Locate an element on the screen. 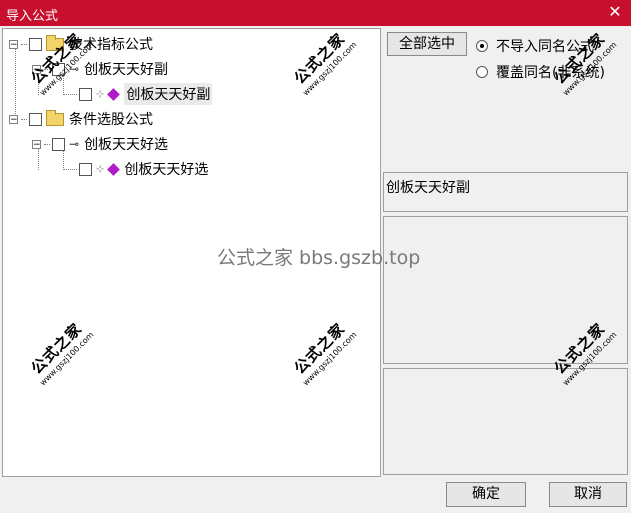 This screenshot has height=513, width=631. tree-node-formula-group: − ⊸ 创板天天好副 is located at coordinates (100, 69).